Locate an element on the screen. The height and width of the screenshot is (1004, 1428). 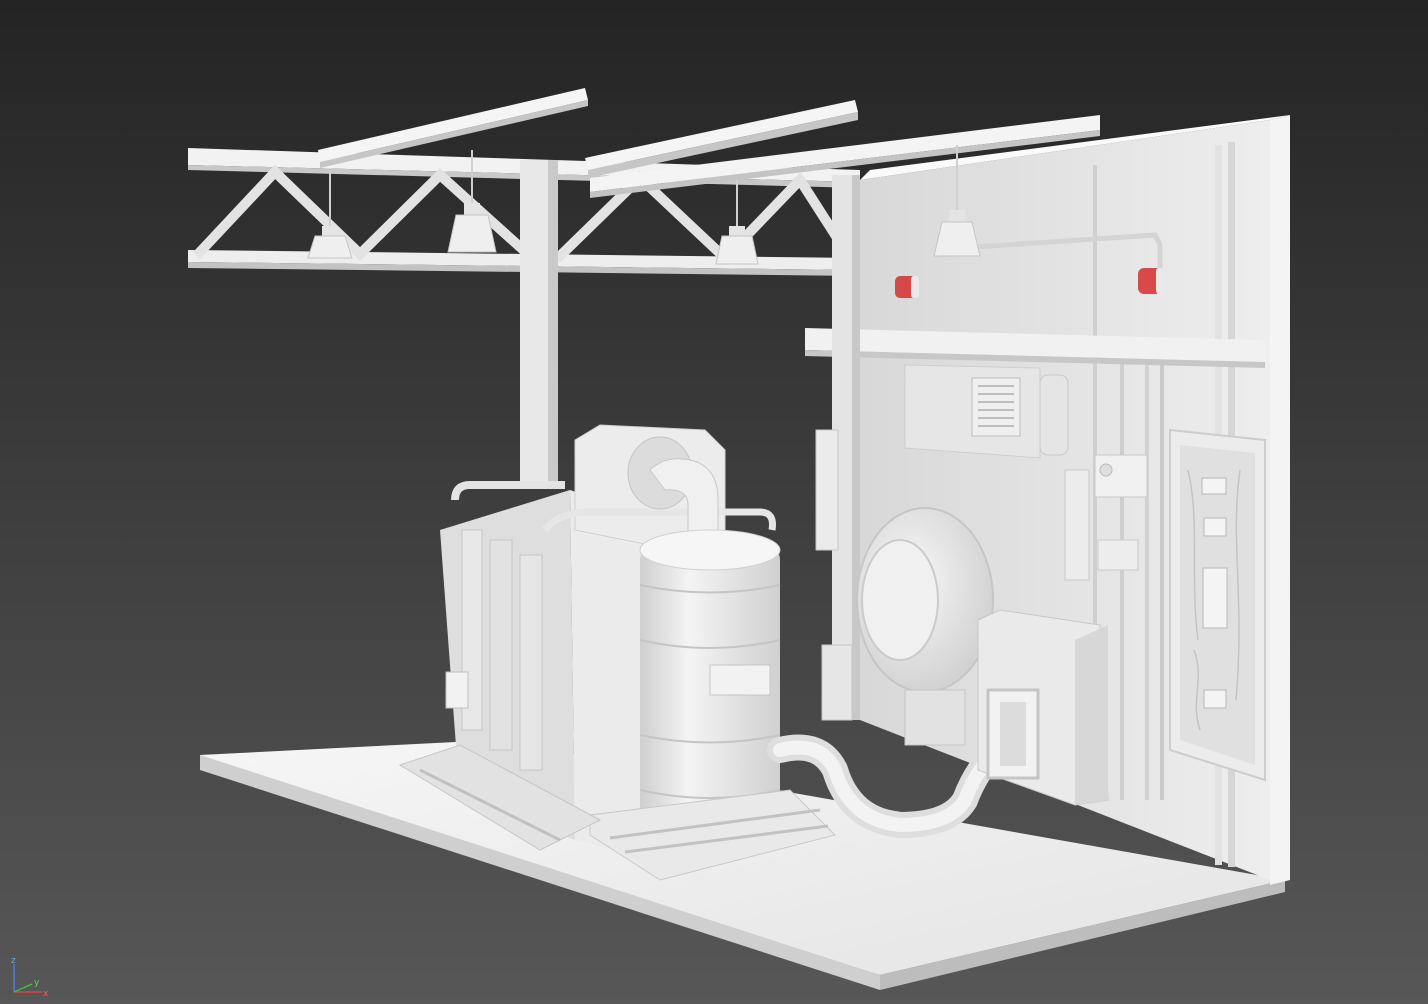
cylinder-tank is located at coordinates (710, 683).